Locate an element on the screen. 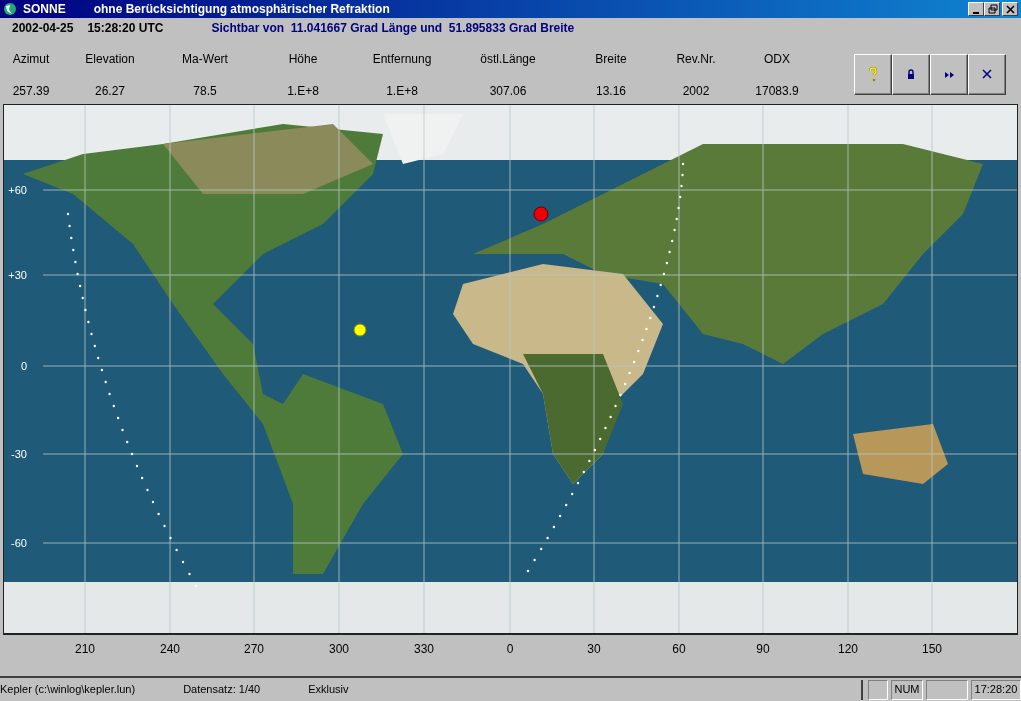  reading-value: 26.27 is located at coordinates (110, 91).